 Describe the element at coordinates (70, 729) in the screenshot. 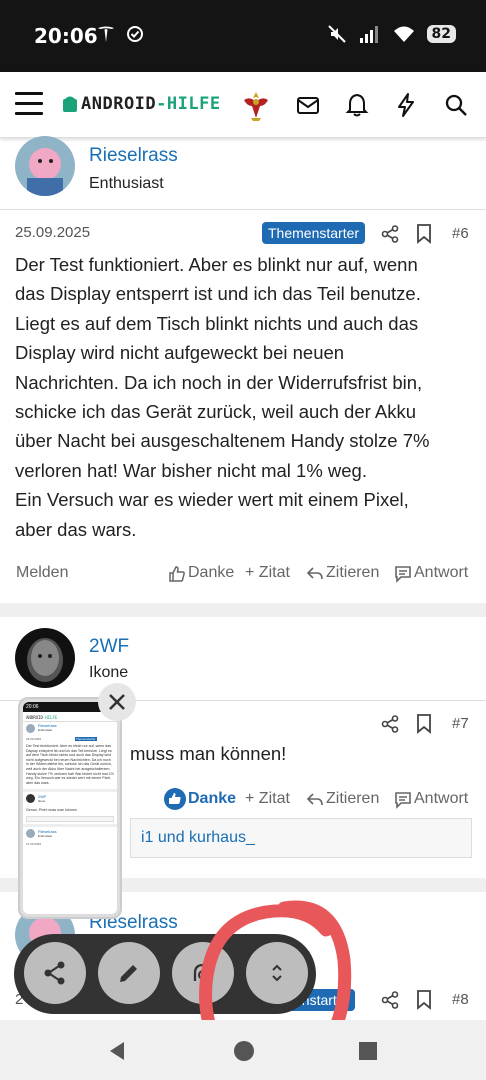

I see `pip-post-header: Rieselrass Enthusiast` at that location.